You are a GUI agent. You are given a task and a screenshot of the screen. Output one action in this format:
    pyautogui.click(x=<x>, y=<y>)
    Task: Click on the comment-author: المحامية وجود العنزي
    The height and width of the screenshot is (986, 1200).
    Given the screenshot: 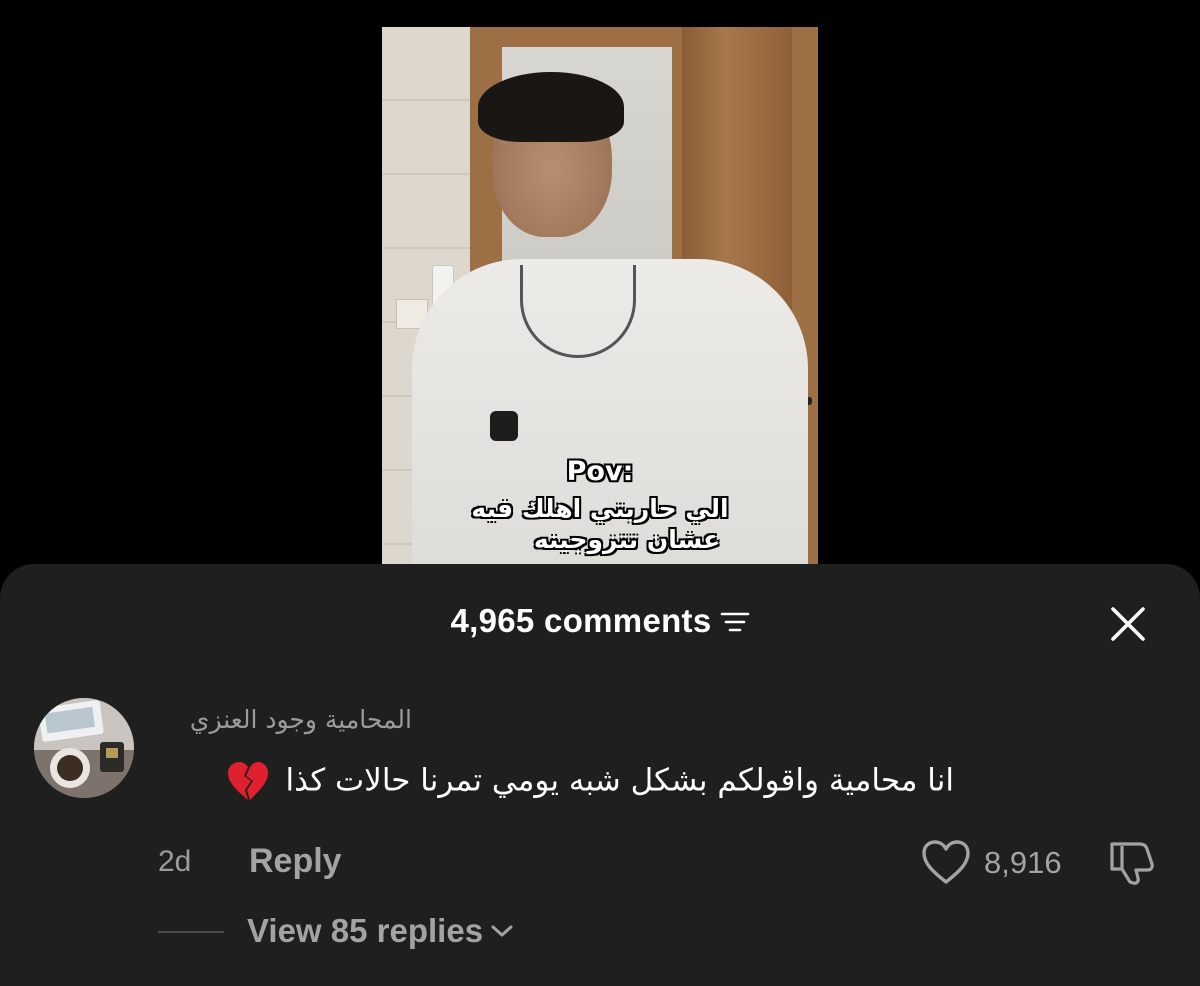 What is the action you would take?
    pyautogui.click(x=301, y=719)
    